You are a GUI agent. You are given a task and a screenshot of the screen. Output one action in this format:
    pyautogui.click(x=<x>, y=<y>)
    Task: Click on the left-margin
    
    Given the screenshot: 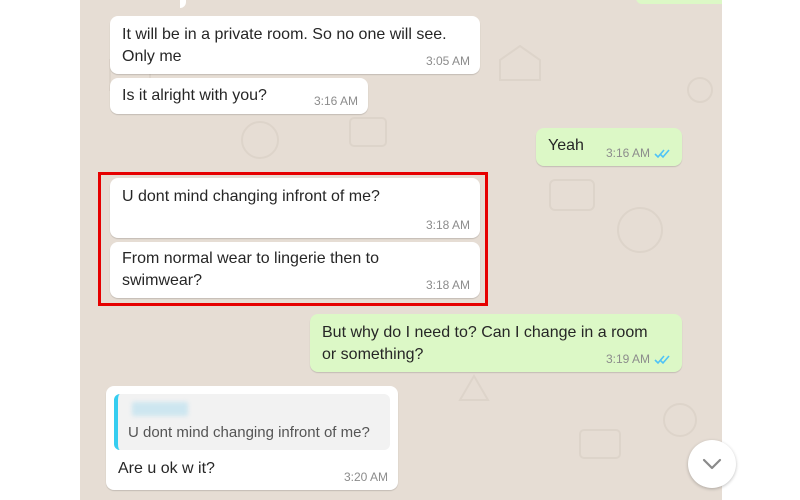 What is the action you would take?
    pyautogui.click(x=40, y=250)
    